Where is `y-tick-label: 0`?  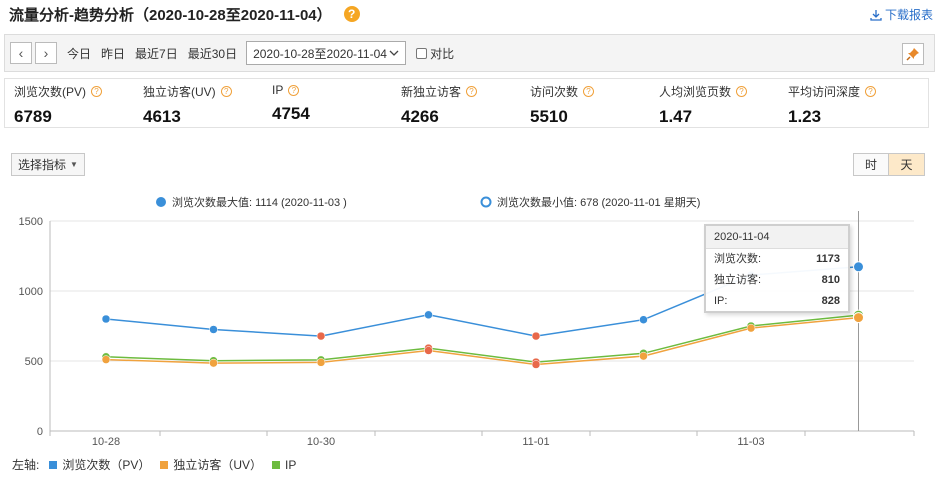
y-tick-label: 0 is located at coordinates (40, 432).